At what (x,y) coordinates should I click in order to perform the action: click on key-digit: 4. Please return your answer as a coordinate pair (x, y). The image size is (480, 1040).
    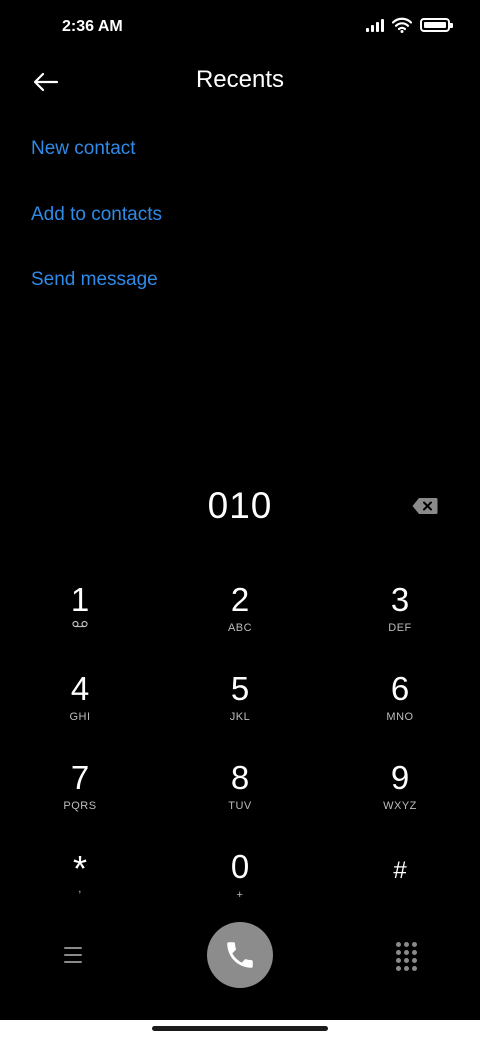
    Looking at the image, I should click on (80, 688).